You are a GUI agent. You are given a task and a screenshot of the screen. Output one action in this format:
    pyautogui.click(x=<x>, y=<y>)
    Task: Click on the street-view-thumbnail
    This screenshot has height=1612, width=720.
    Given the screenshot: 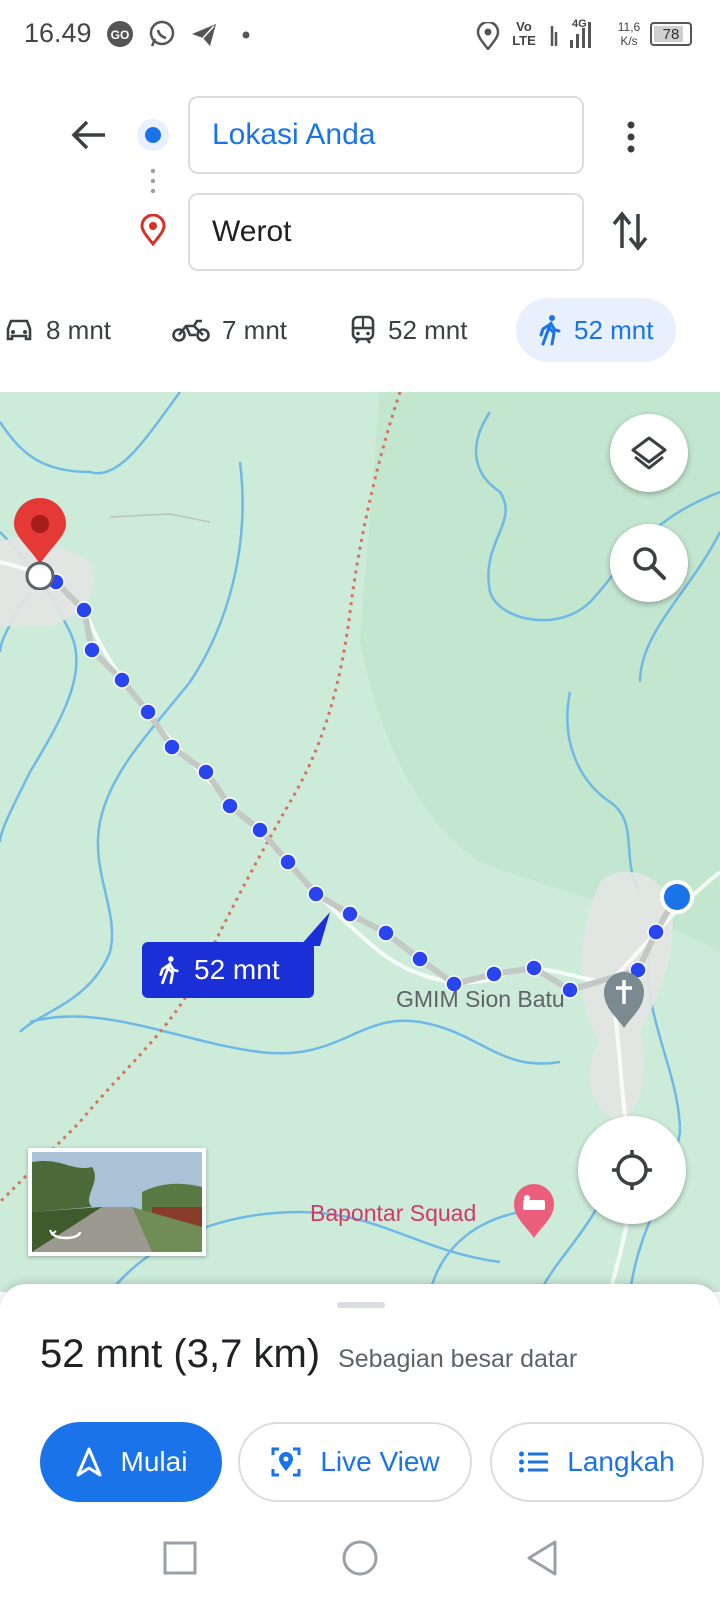 What is the action you would take?
    pyautogui.click(x=117, y=1202)
    